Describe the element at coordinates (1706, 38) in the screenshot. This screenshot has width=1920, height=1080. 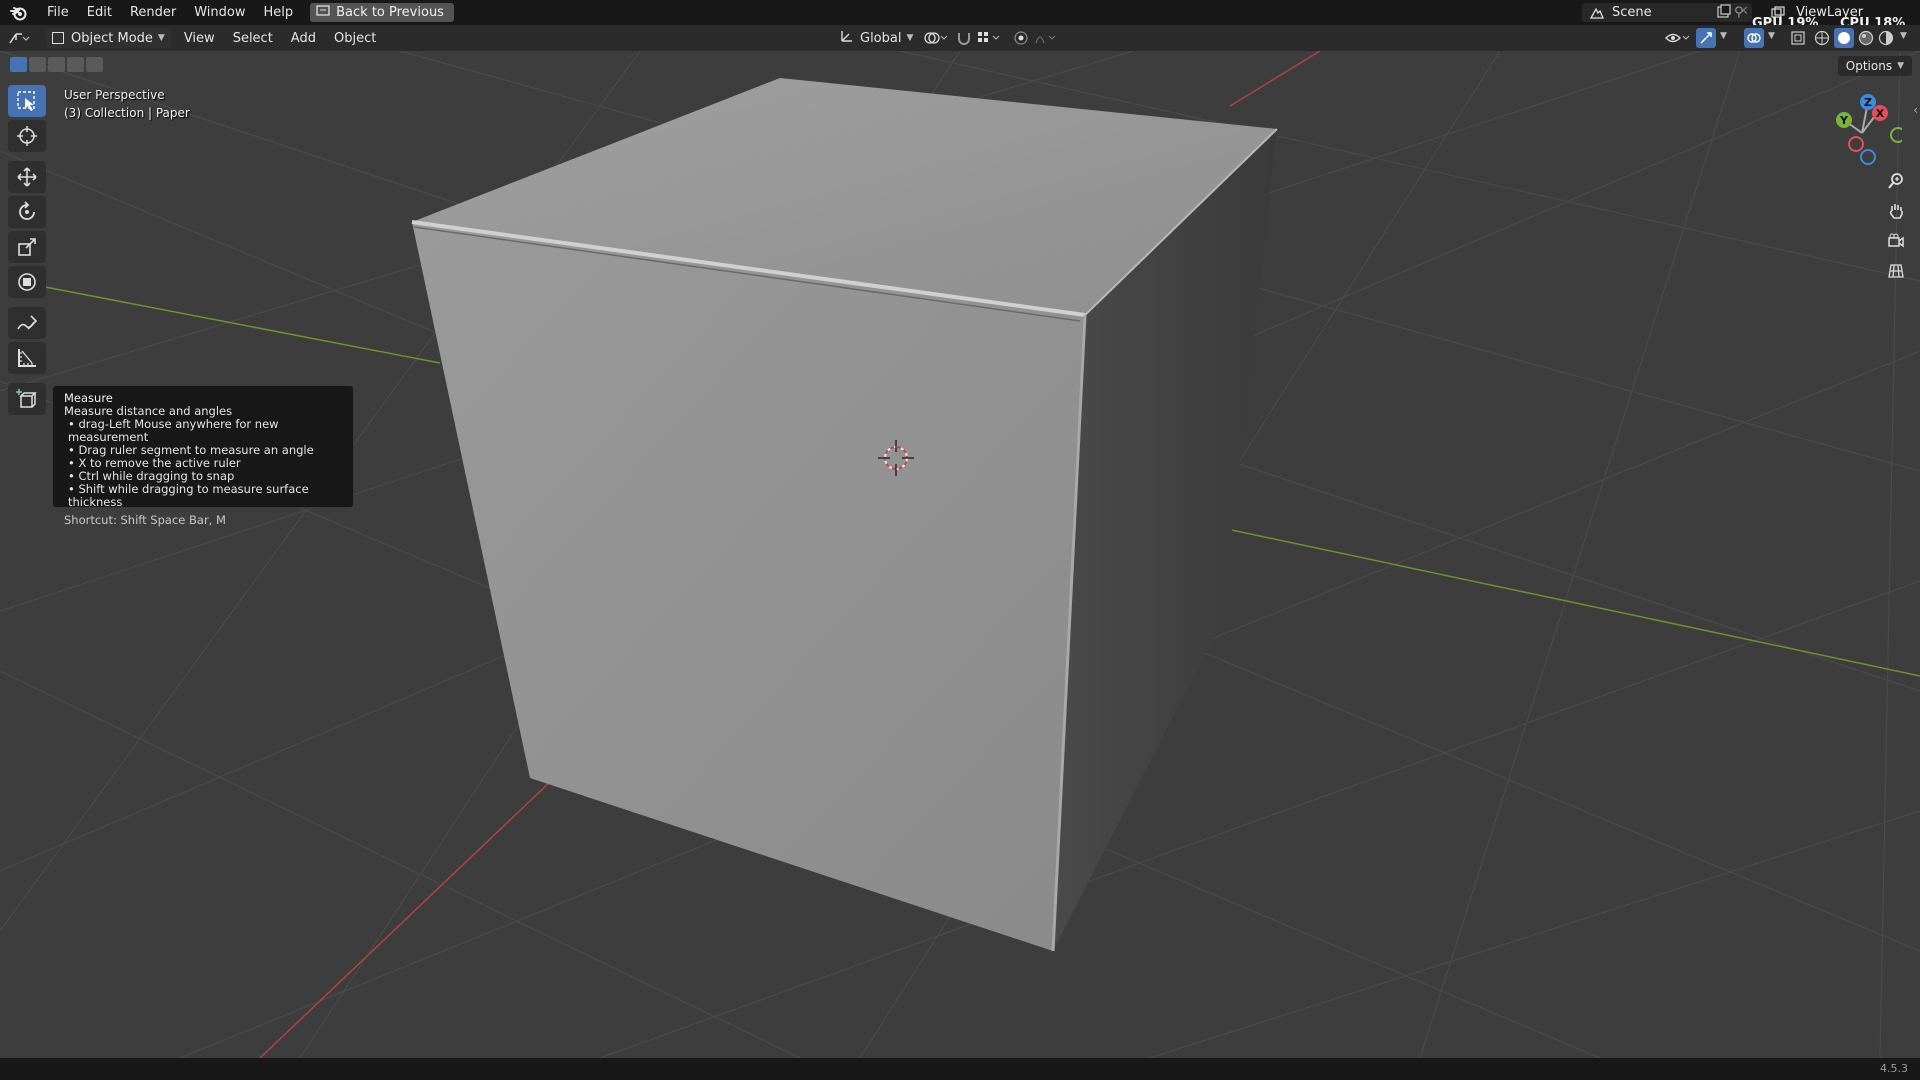
I see `gizmo-toggle-icon` at that location.